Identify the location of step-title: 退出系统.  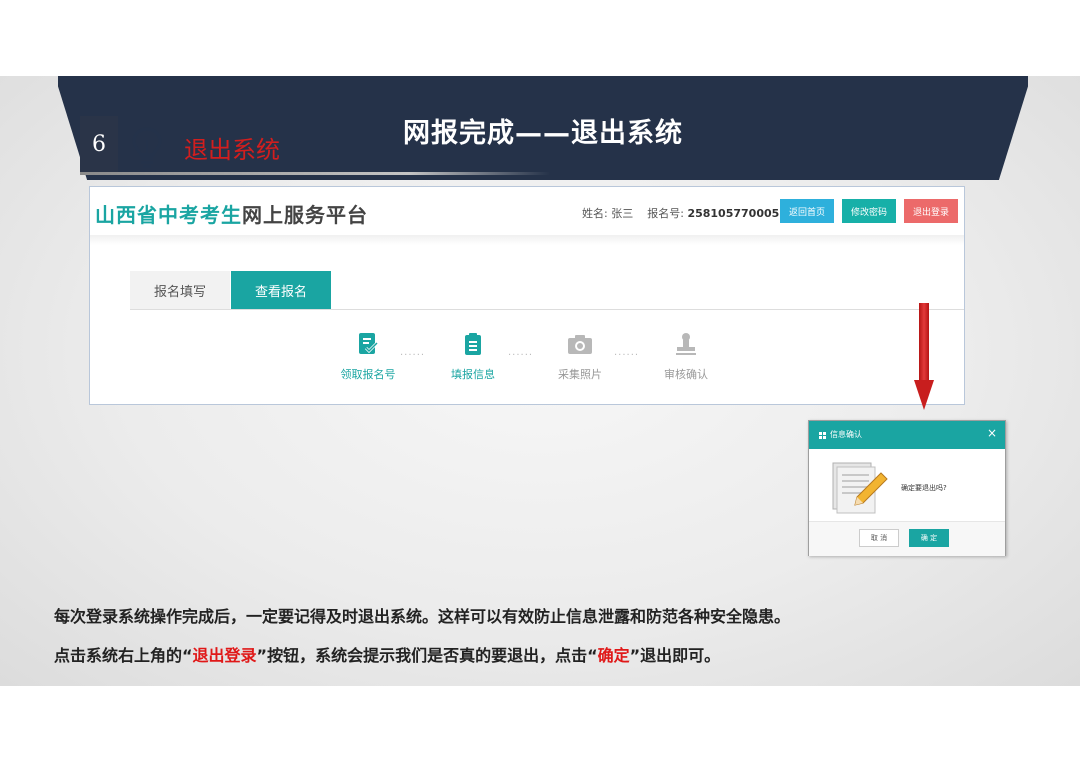
(232, 150).